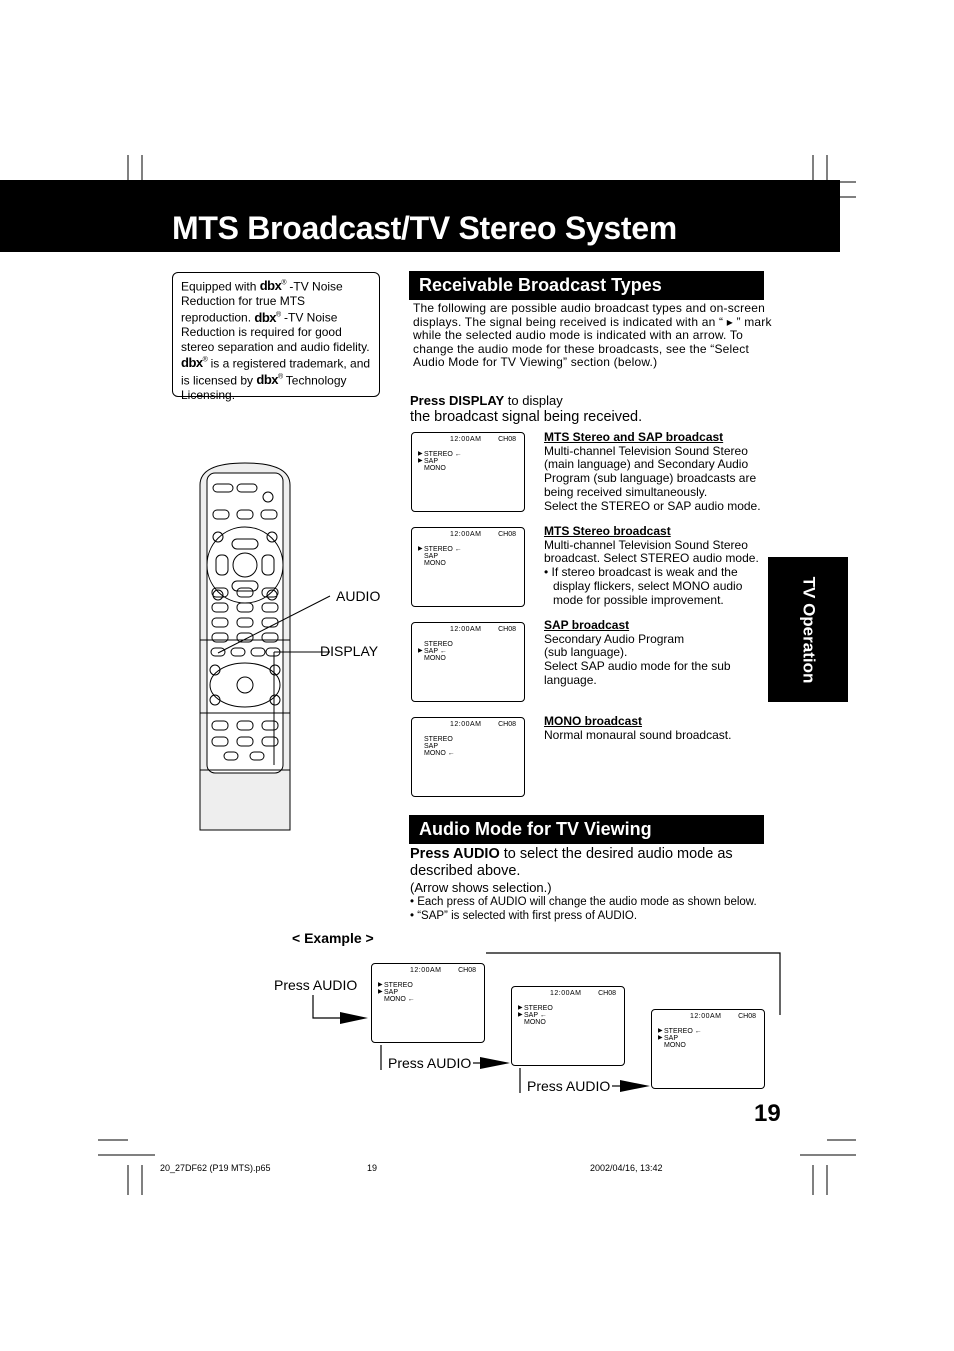 Image resolution: width=954 pixels, height=1351 pixels. Describe the element at coordinates (372, 1168) in the screenshot. I see `footer-page: 19` at that location.